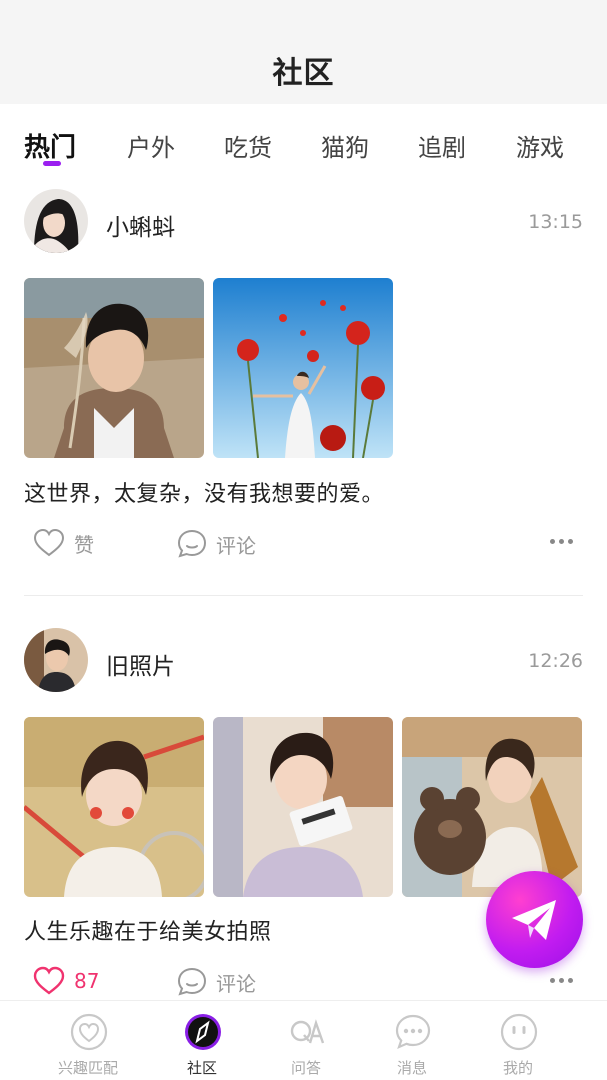 The width and height of the screenshot is (607, 1080). I want to click on nav-label: 消息, so click(411, 1068).